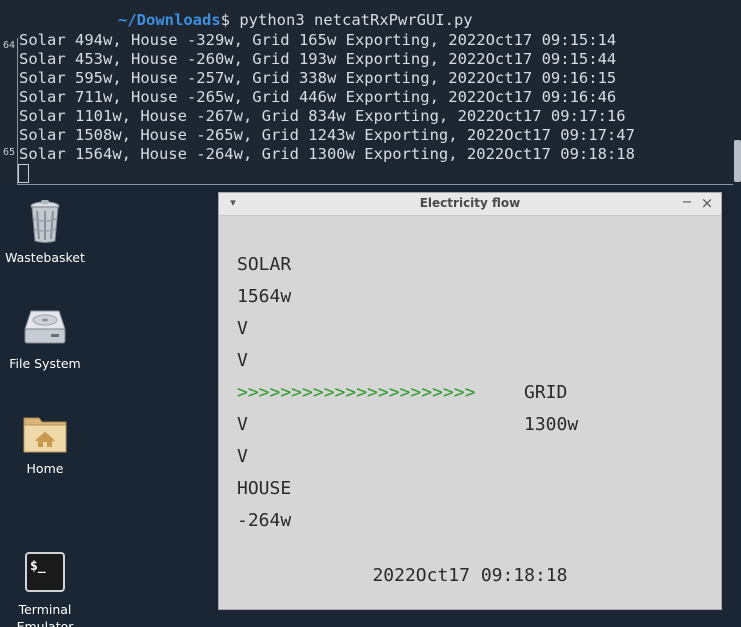 The image size is (741, 627). I want to click on prompt-path: ~/Downloads, so click(169, 20).